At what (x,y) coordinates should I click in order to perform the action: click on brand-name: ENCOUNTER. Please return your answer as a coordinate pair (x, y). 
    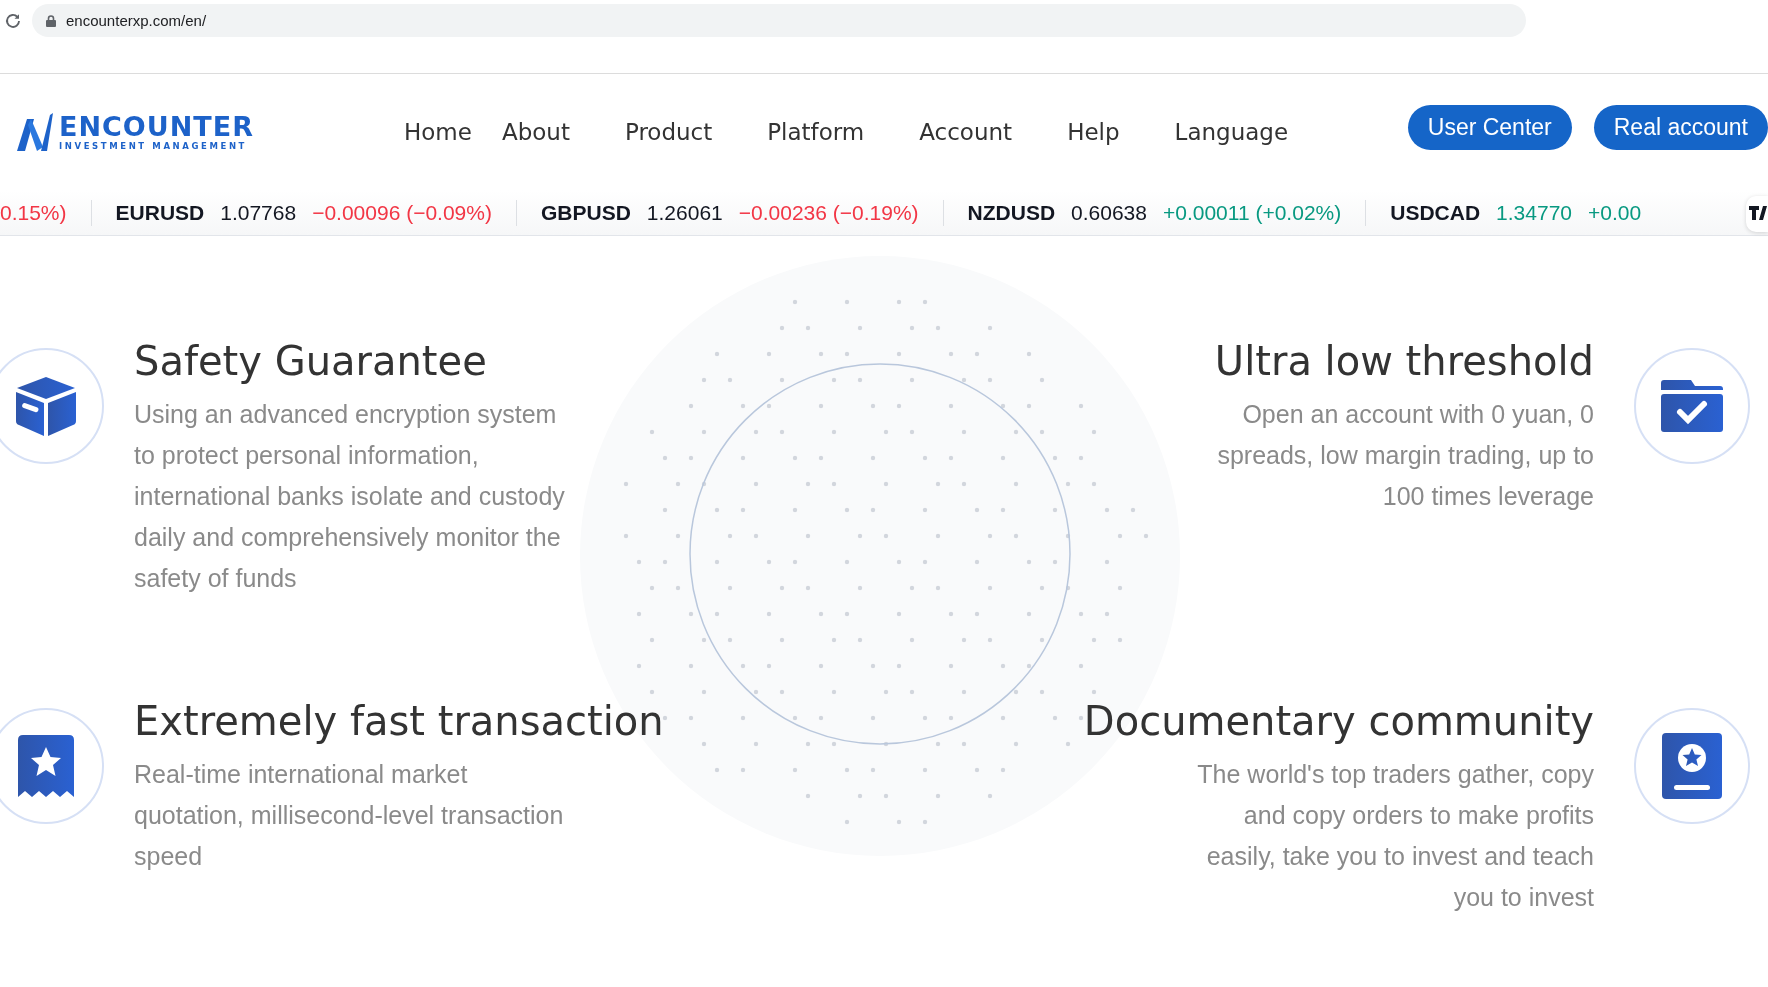
    Looking at the image, I should click on (156, 127).